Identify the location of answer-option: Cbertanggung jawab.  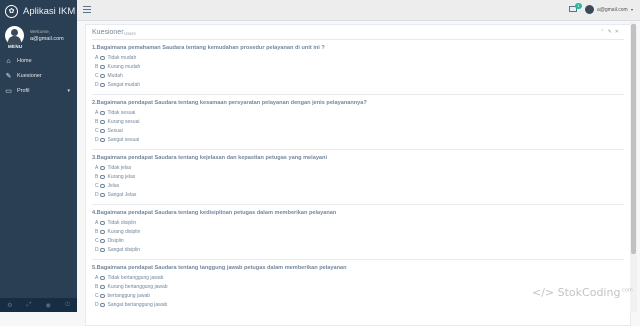
(122, 296).